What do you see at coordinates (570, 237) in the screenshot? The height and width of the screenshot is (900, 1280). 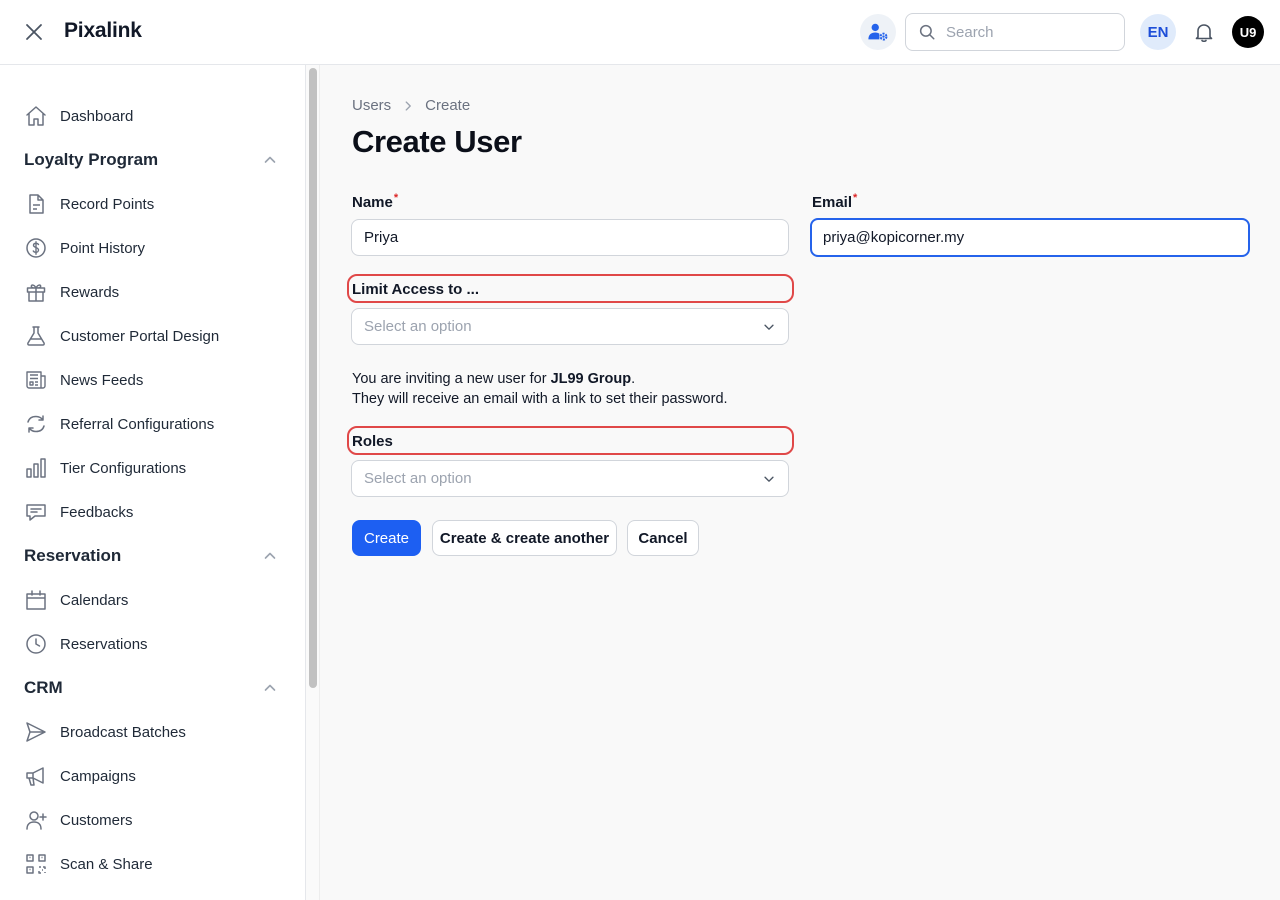 I see `name-field` at bounding box center [570, 237].